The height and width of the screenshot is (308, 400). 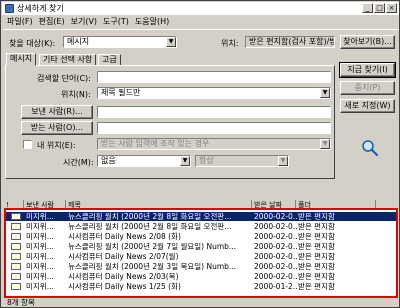 I want to click on status-bar: 8개 항목, so click(x=21, y=302).